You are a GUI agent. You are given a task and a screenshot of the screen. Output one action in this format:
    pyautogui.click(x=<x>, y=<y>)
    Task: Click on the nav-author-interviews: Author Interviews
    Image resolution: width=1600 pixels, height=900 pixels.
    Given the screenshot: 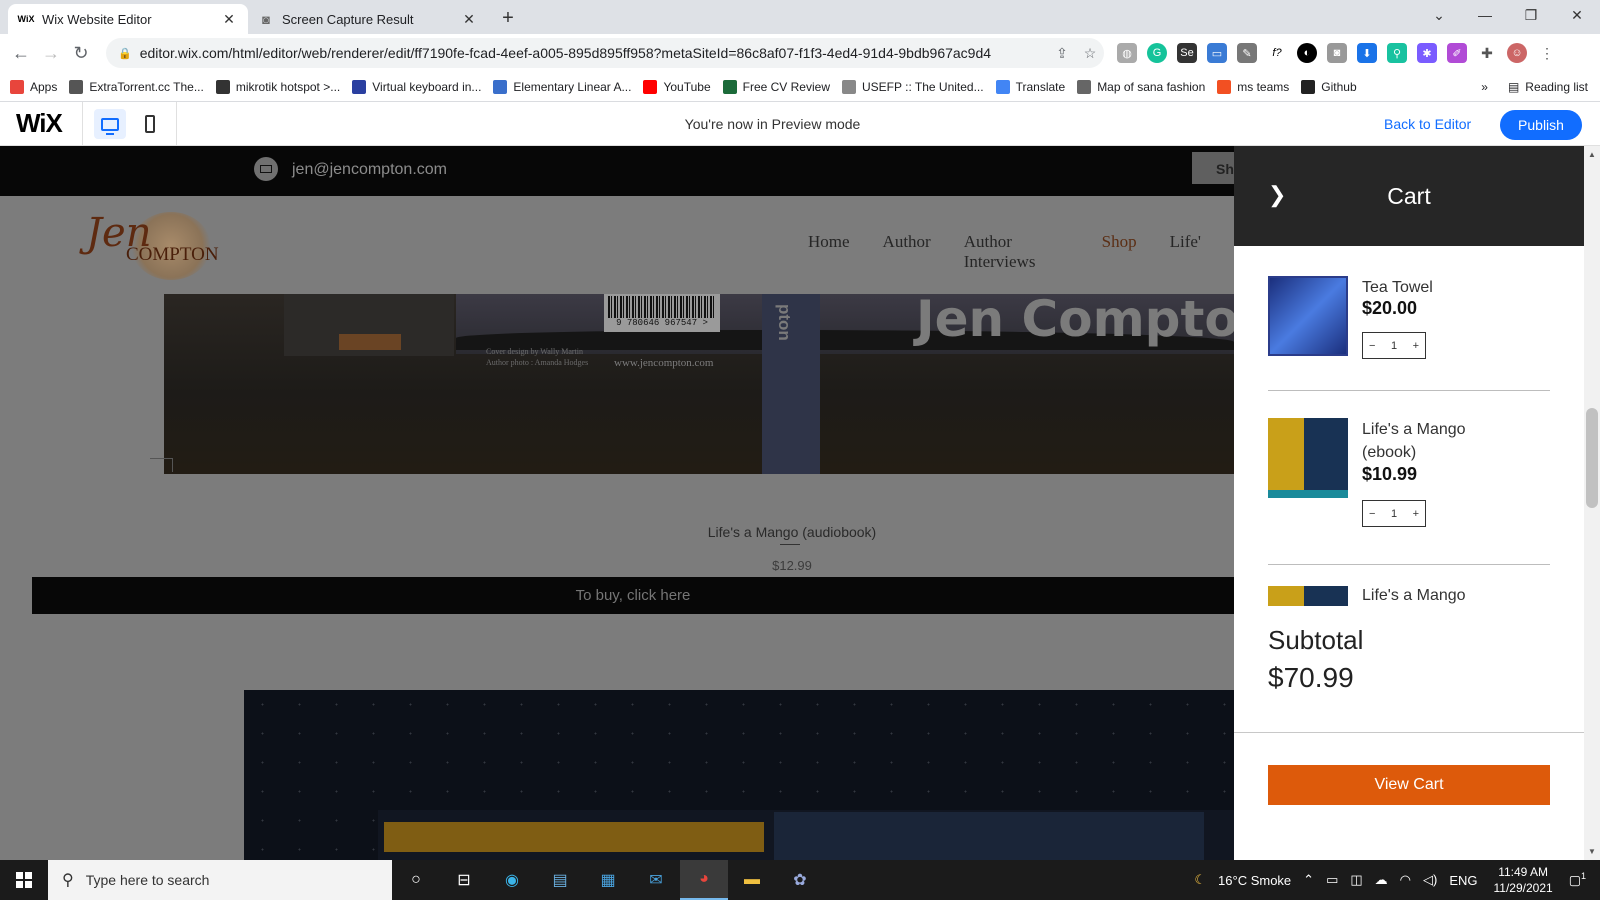 What is the action you would take?
    pyautogui.click(x=1016, y=252)
    